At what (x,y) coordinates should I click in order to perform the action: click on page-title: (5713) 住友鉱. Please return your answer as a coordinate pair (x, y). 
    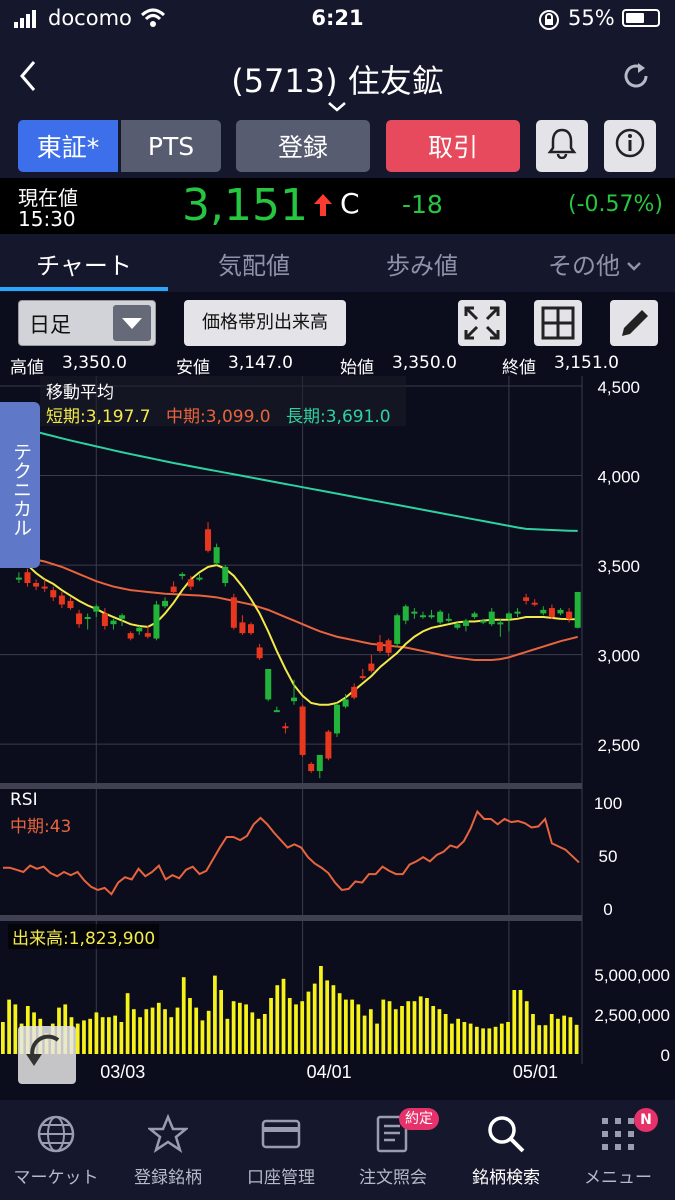
    Looking at the image, I should click on (337, 79).